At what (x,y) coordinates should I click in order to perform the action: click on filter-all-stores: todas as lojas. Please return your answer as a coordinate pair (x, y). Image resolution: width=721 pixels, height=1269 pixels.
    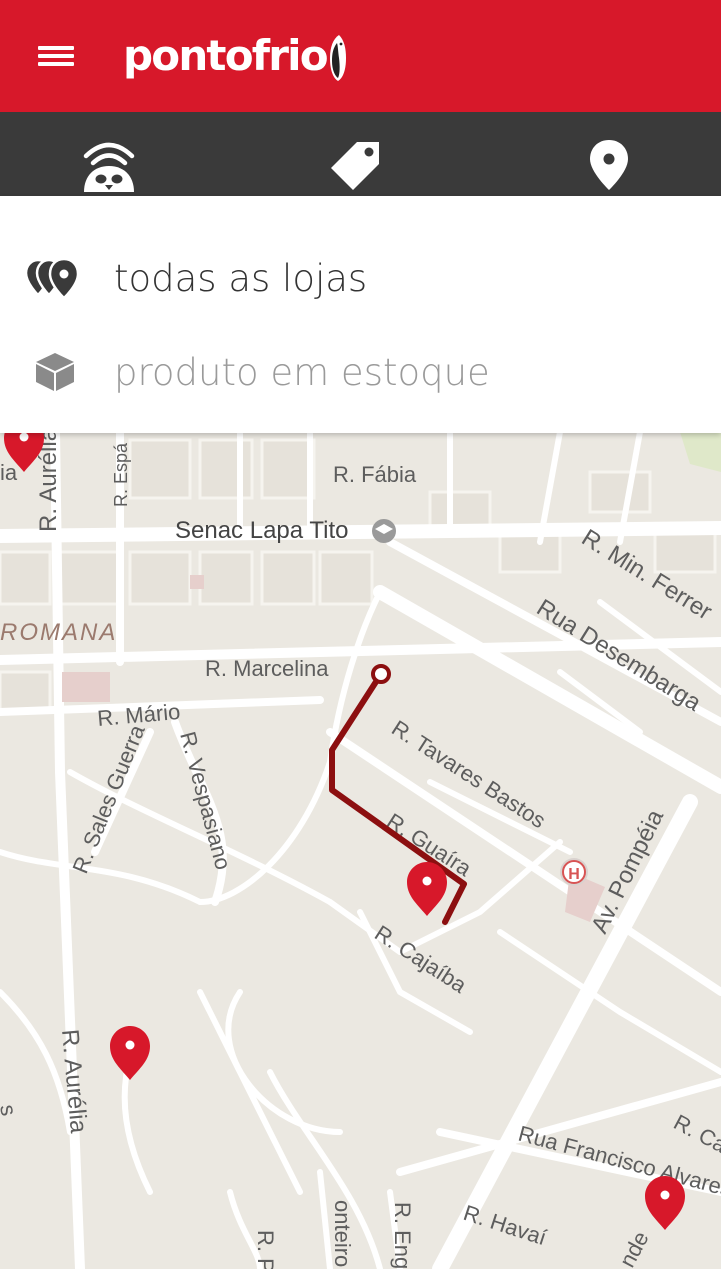
    Looking at the image, I should click on (360, 278).